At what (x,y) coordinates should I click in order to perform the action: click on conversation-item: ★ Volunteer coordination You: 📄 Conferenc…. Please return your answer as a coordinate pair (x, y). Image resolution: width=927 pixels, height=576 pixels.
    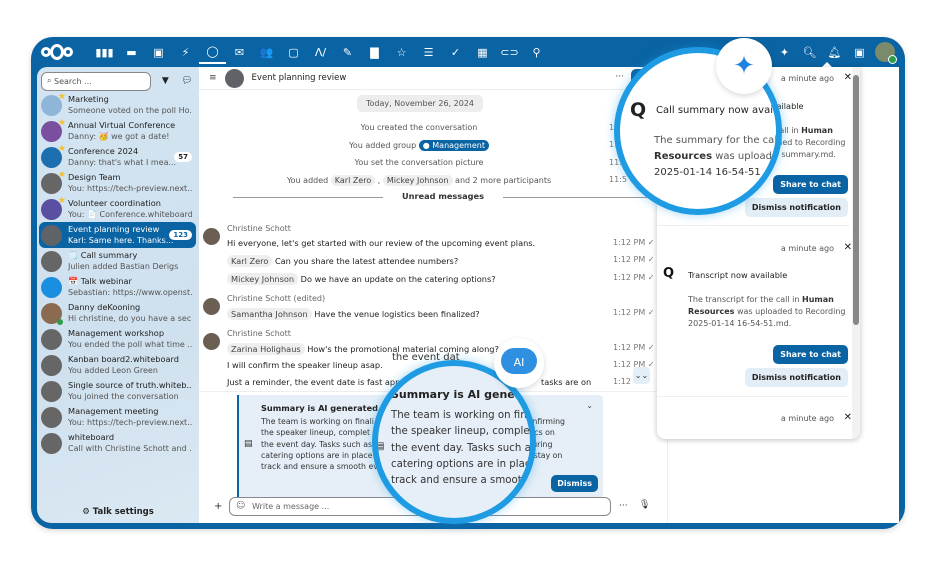
    Looking at the image, I should click on (117, 209).